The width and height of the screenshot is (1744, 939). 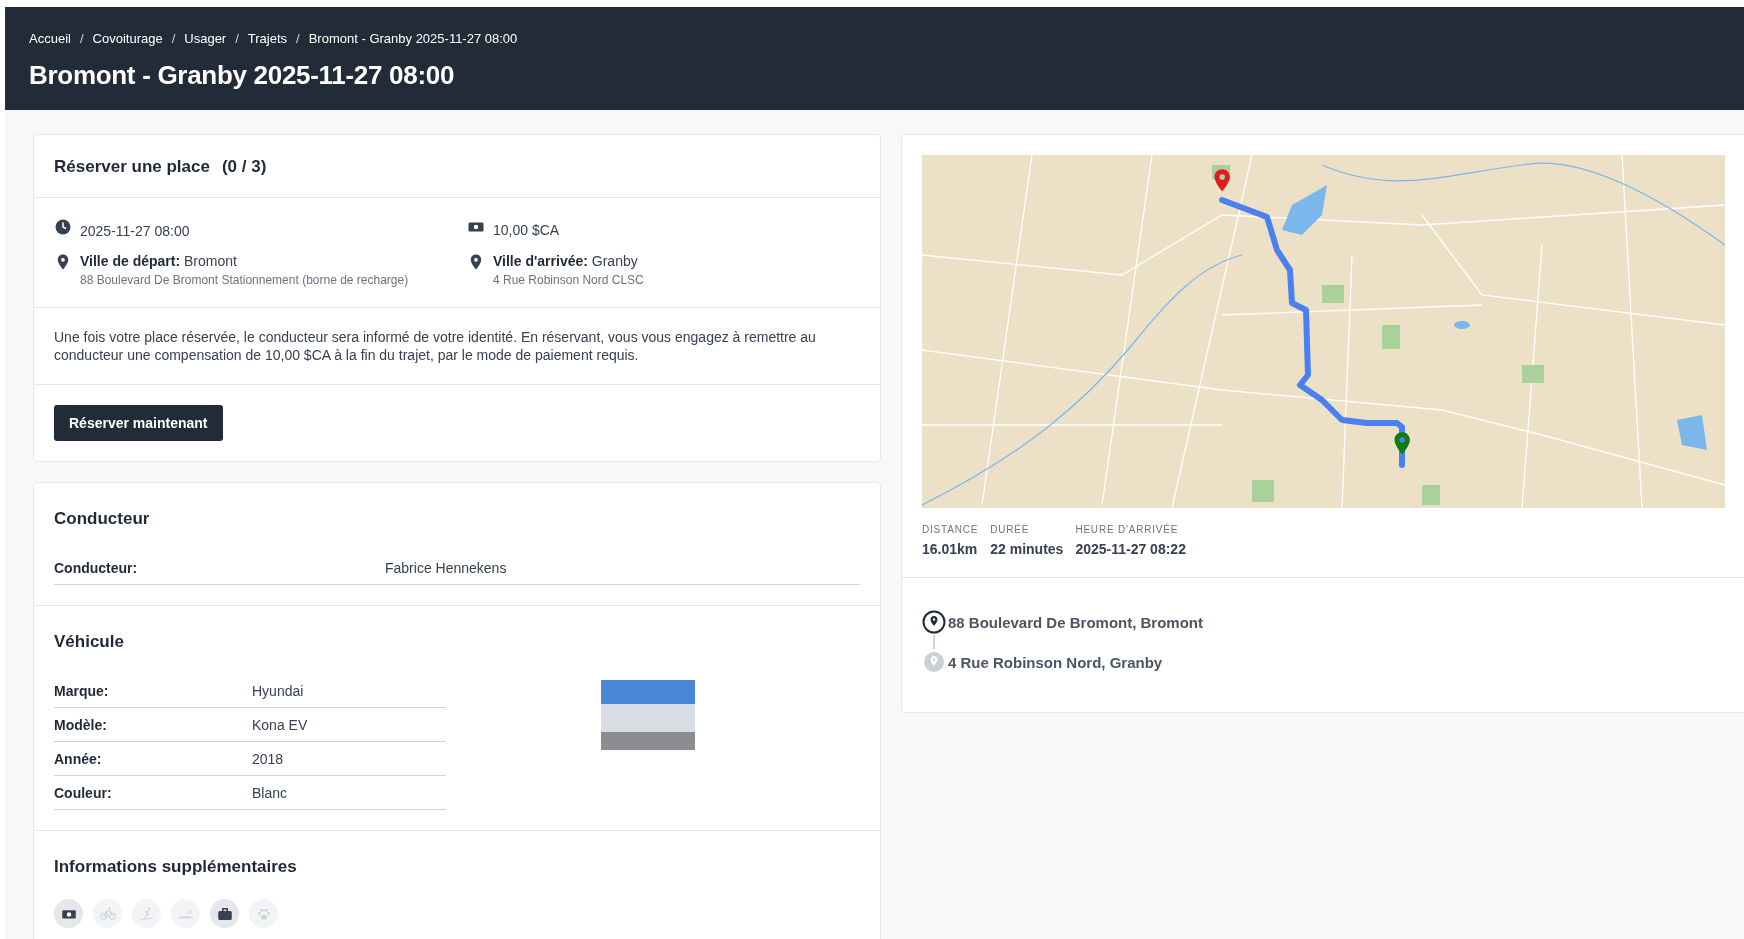 I want to click on section-title: Informations supplémentaires, so click(x=176, y=867).